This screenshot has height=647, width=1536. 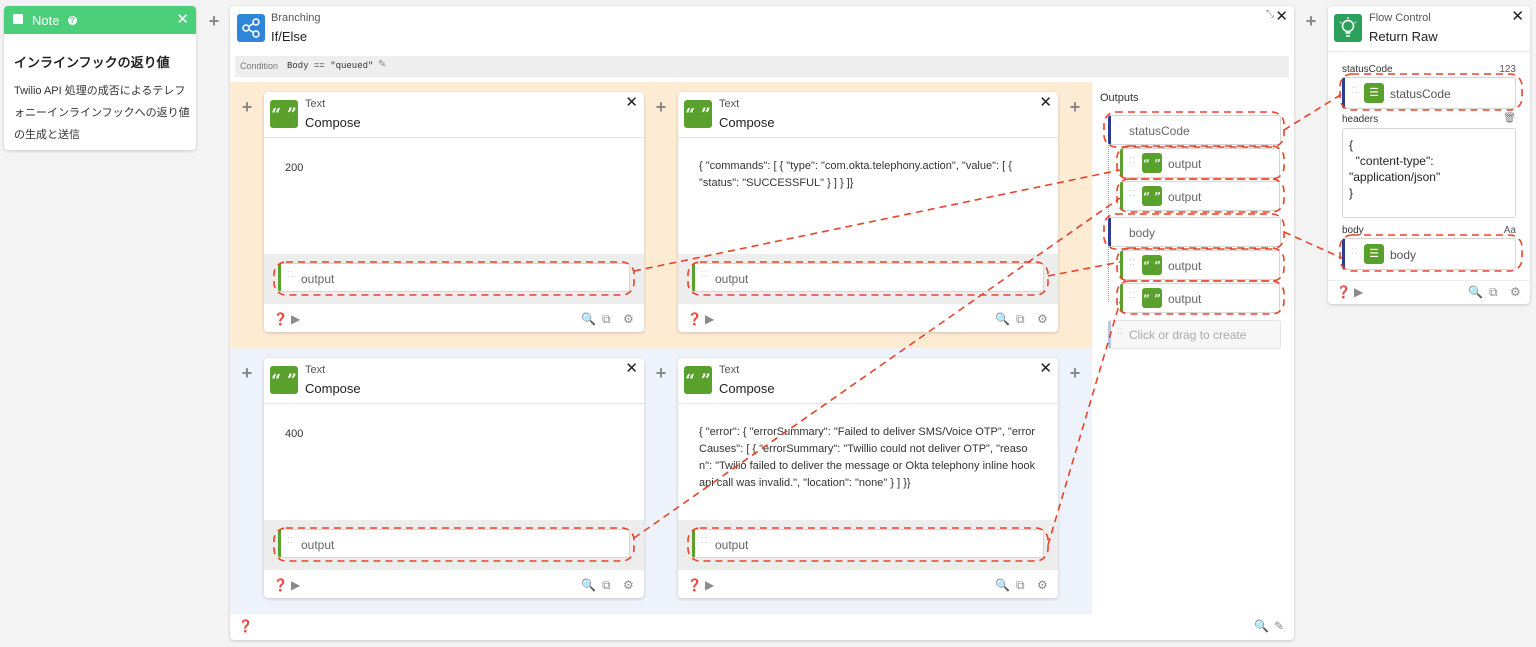 What do you see at coordinates (455, 434) in the screenshot?
I see `card-content: 400` at bounding box center [455, 434].